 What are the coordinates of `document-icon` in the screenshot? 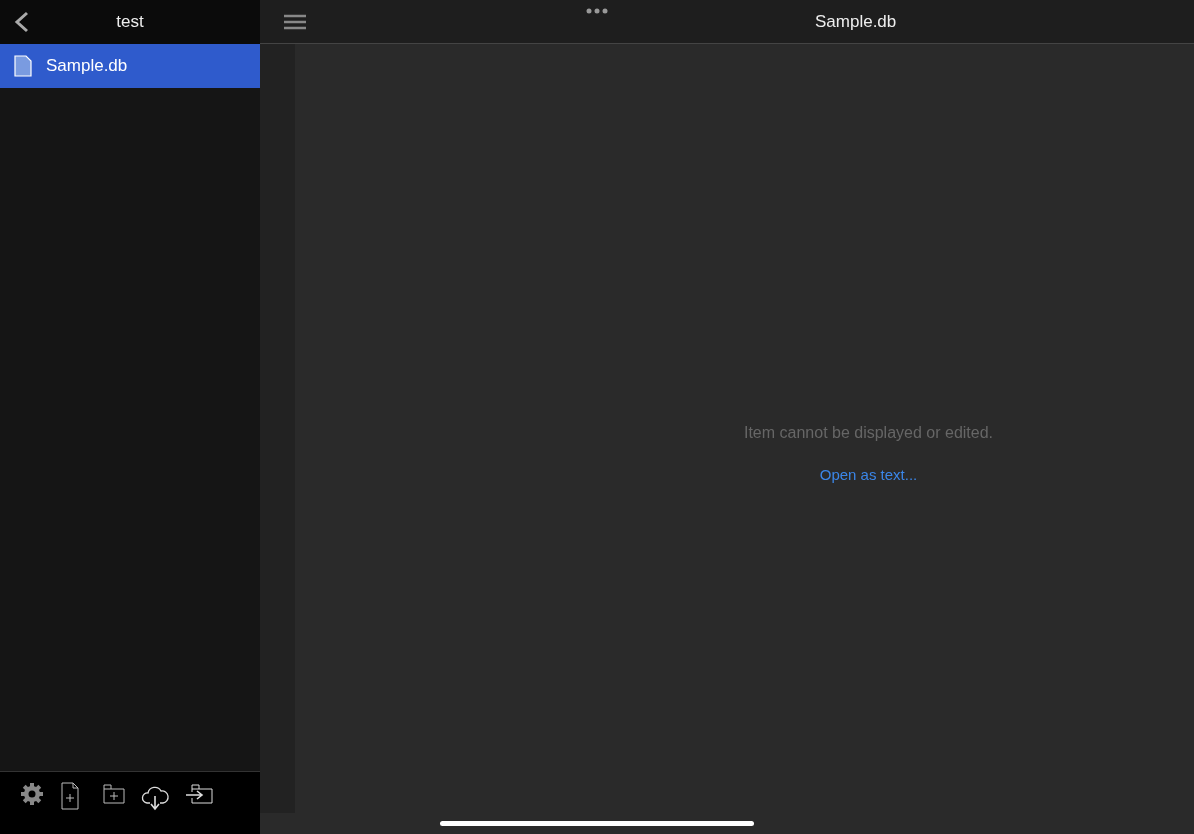 It's located at (23, 66).